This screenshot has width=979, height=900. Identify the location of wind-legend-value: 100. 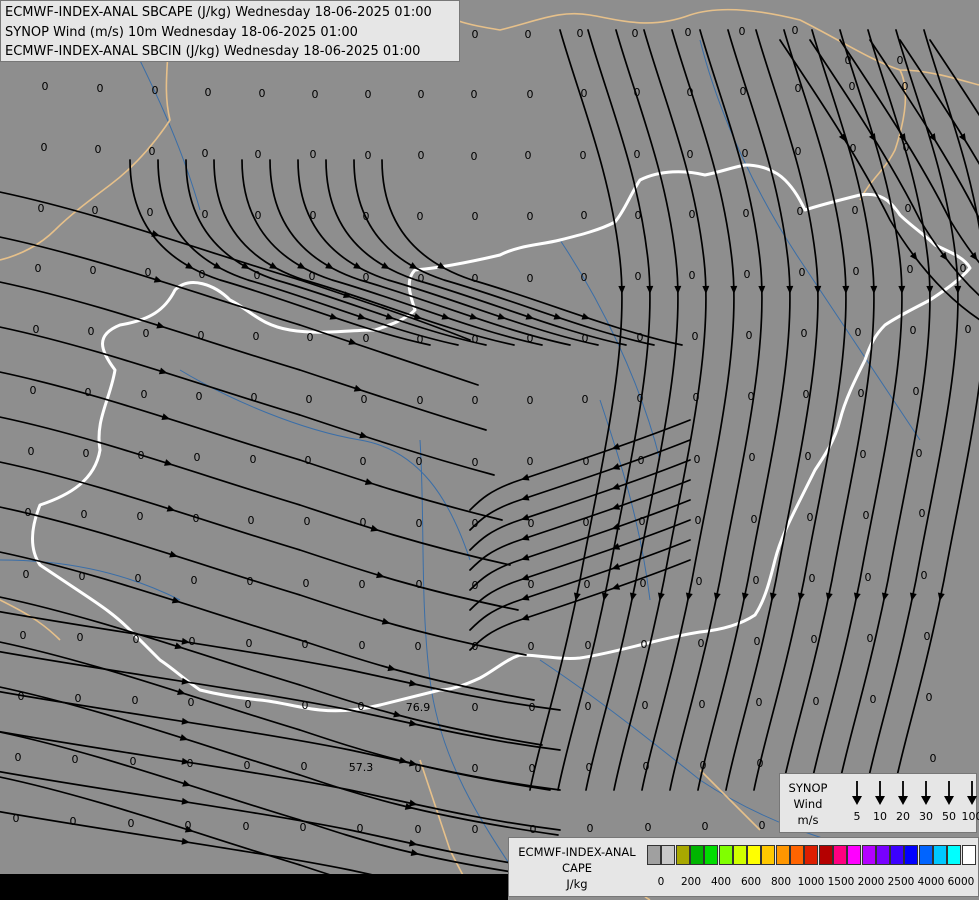
(970, 816).